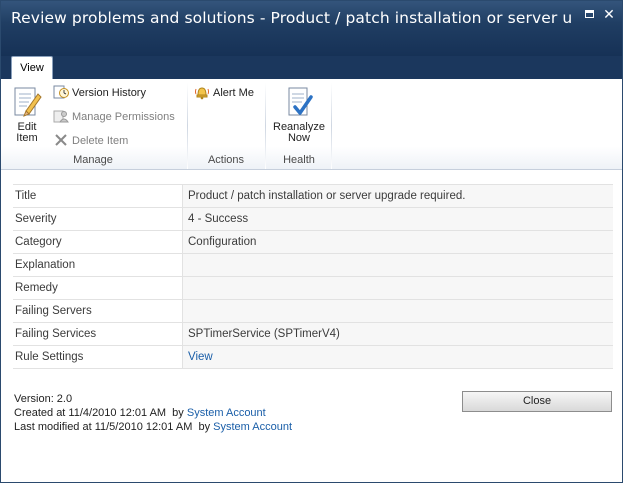 This screenshot has height=483, width=623. Describe the element at coordinates (98, 288) in the screenshot. I see `property-name: Remedy` at that location.